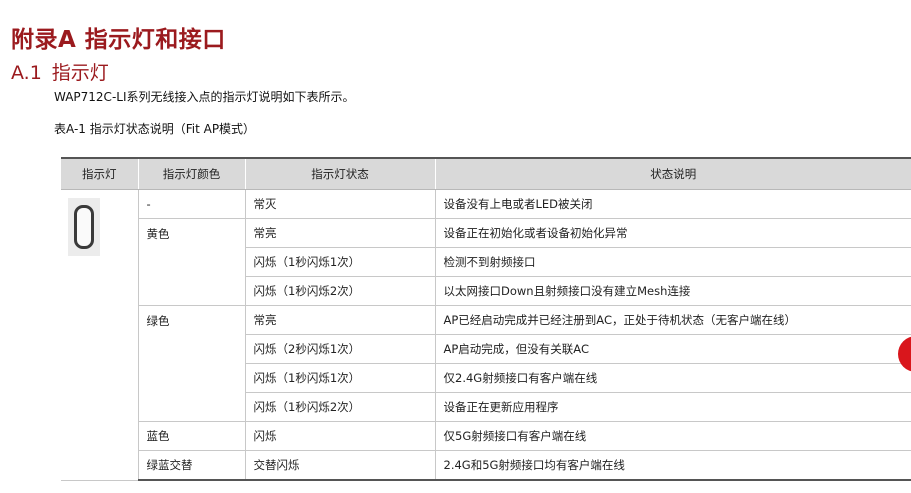  Describe the element at coordinates (155, 129) in the screenshot. I see `table-caption: 表A-1 指示灯状态说明（Fit AP模式）` at that location.